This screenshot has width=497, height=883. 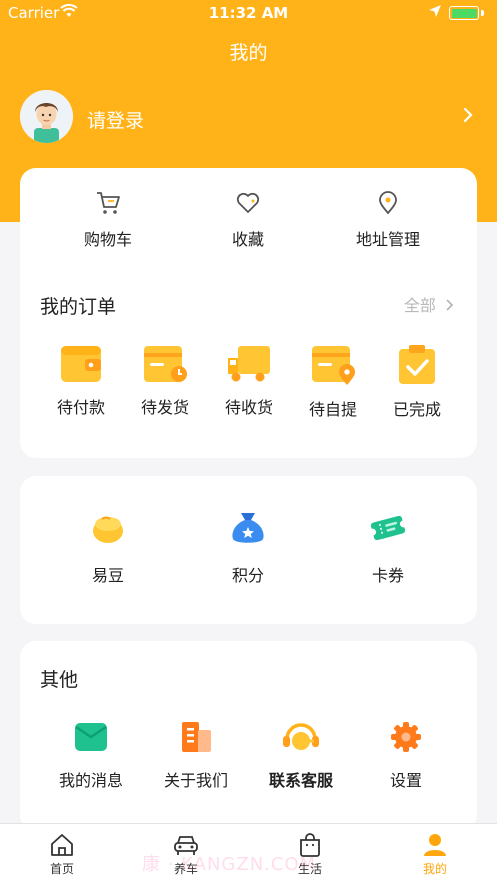 What do you see at coordinates (62, 845) in the screenshot?
I see `home-icon` at bounding box center [62, 845].